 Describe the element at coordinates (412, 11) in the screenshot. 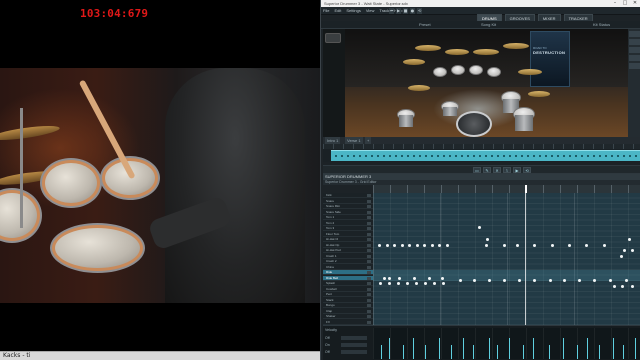

I see `record-button: ●` at that location.